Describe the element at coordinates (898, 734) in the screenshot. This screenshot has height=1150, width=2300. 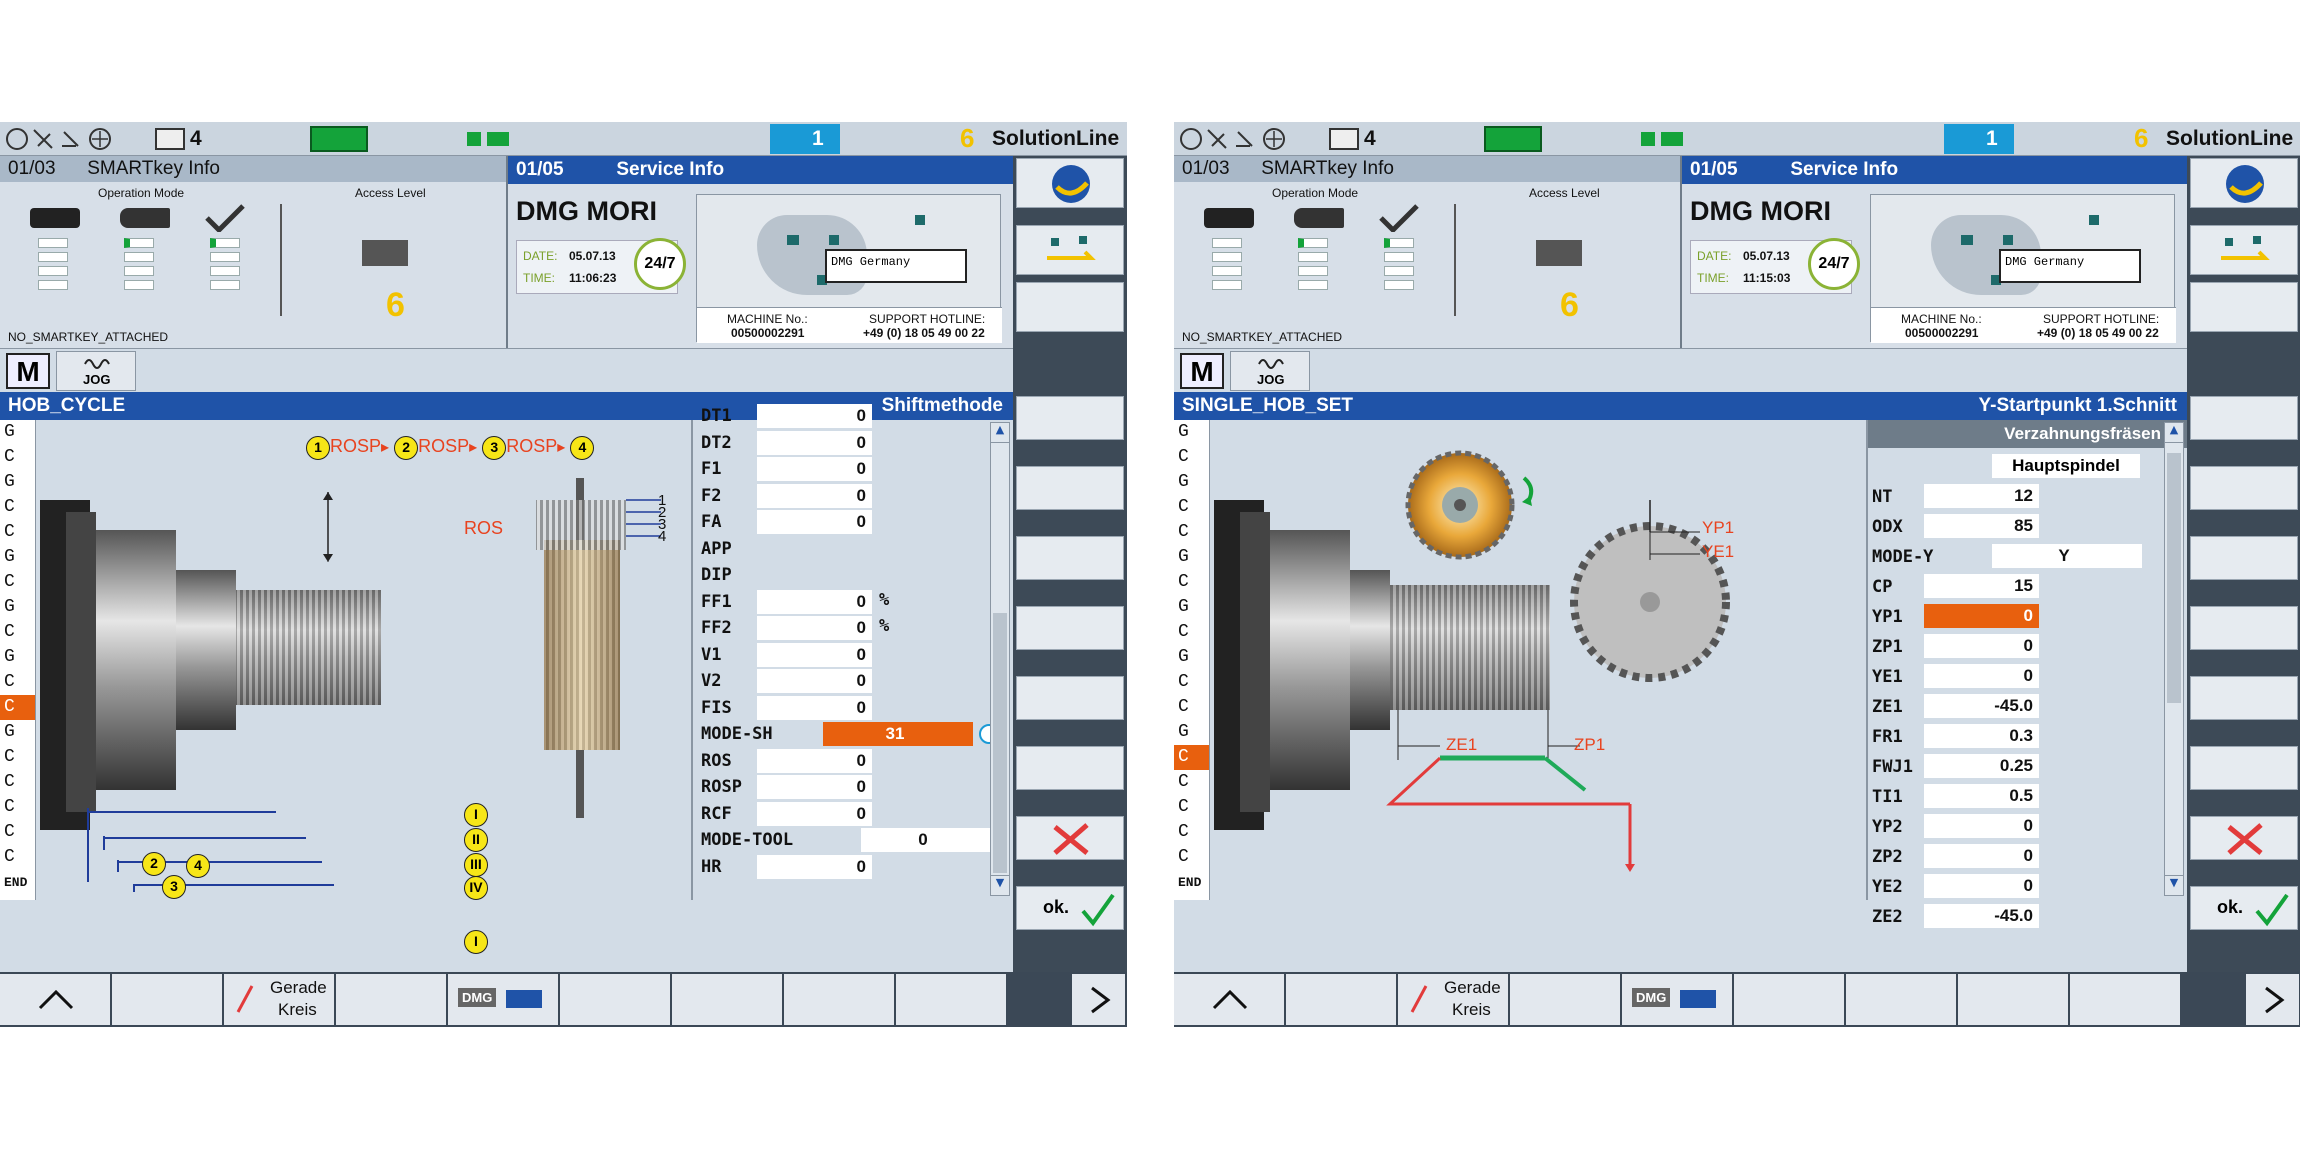
I see `param-field: 31` at that location.